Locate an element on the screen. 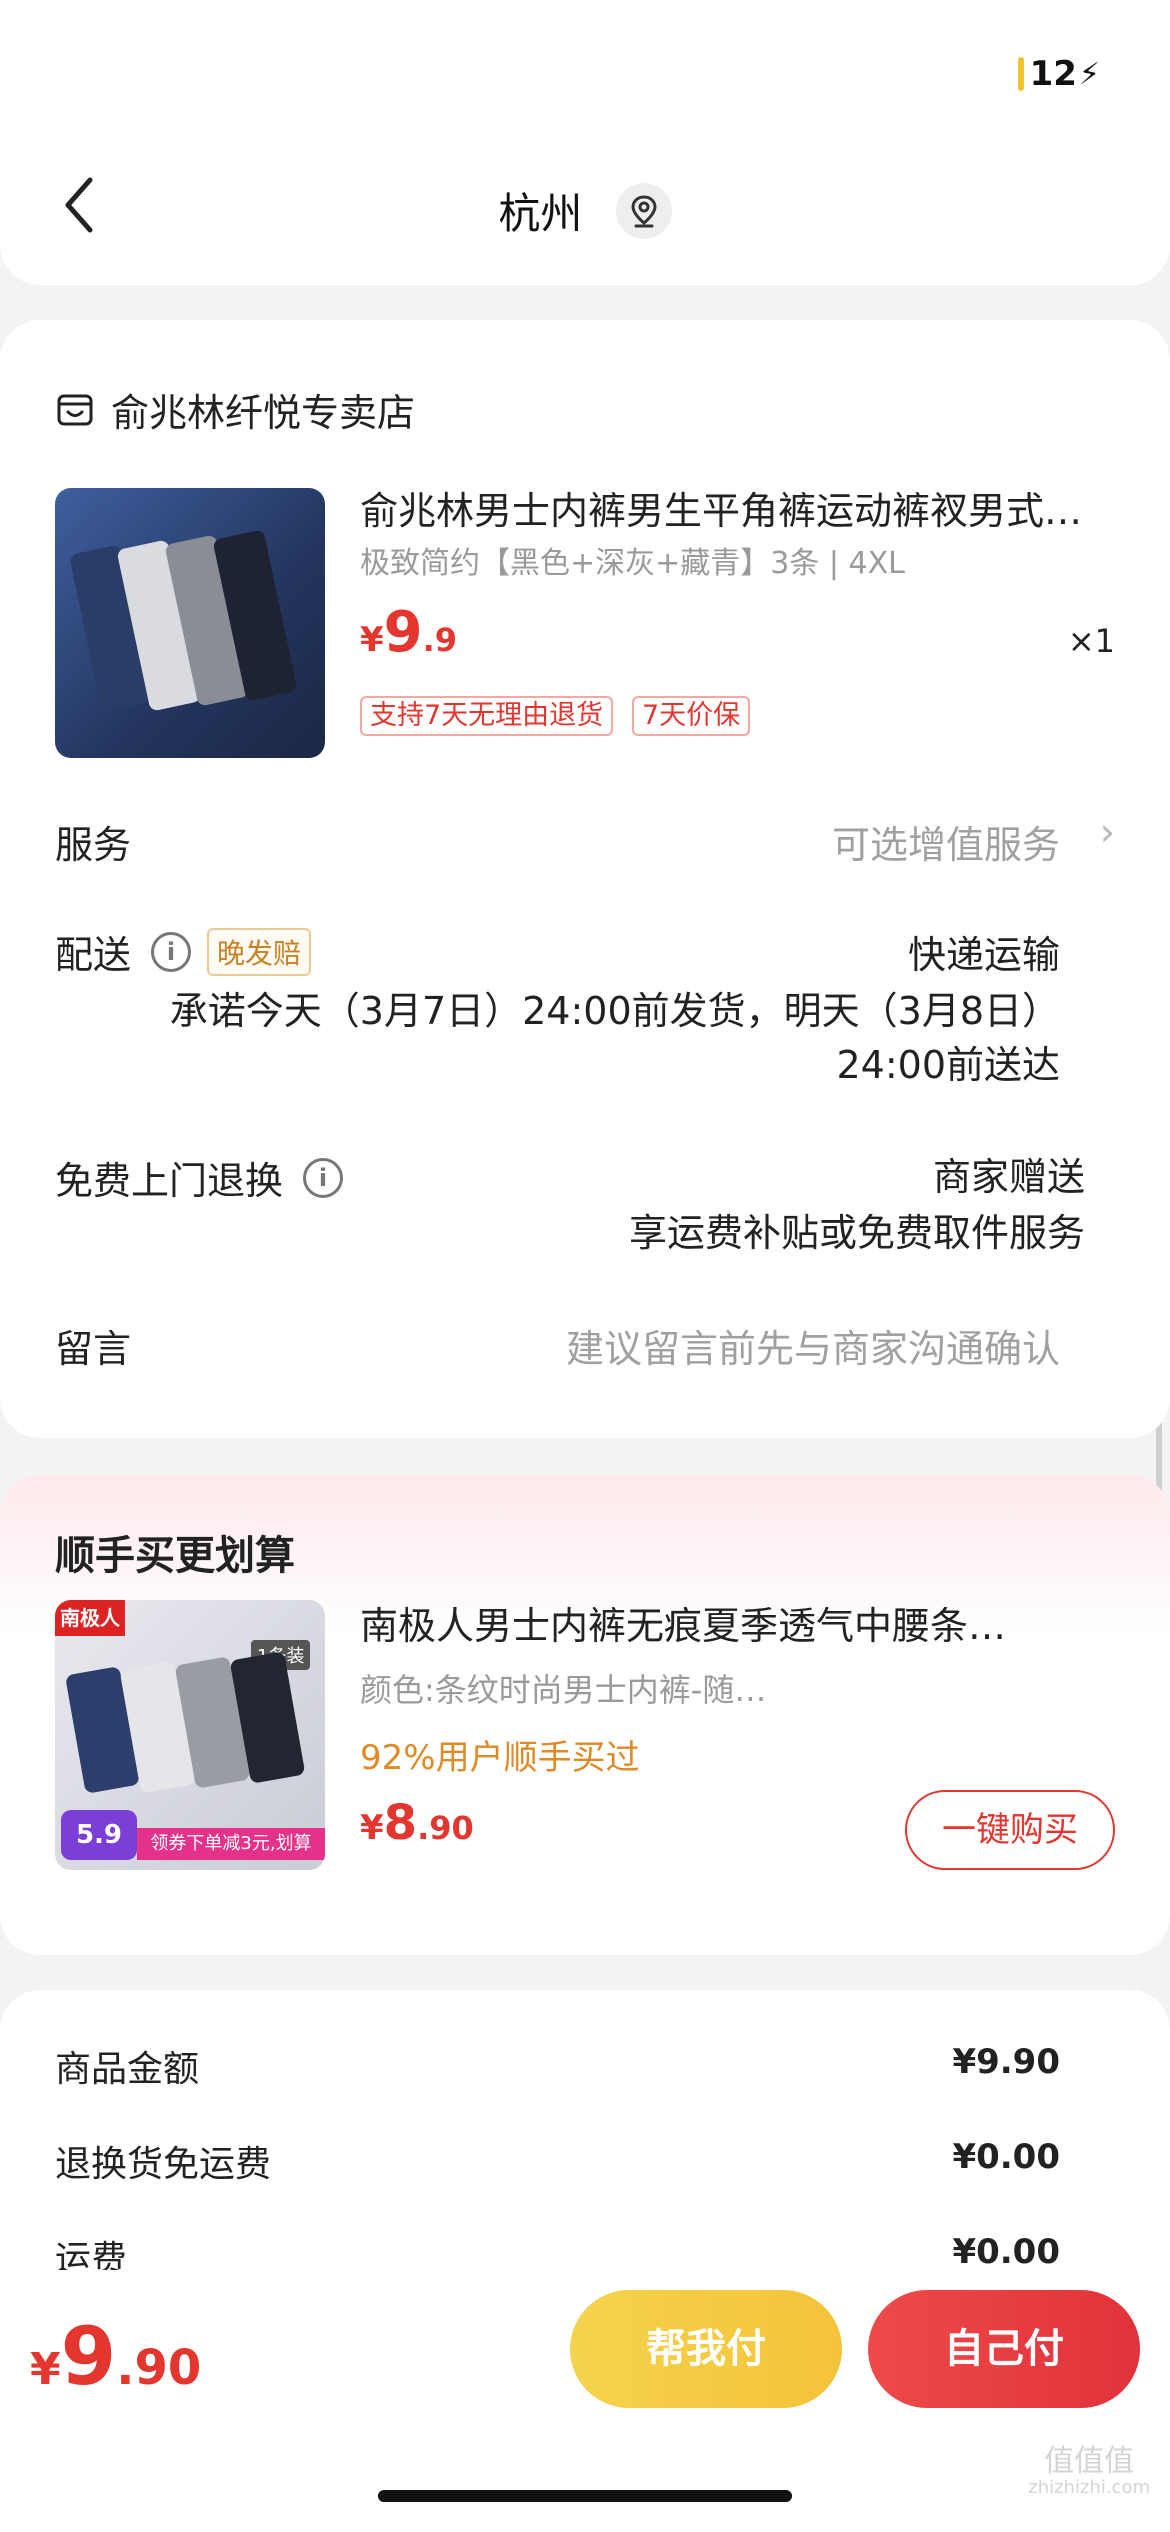  delivery-promise-line1: 承诺今天（3月7日）24:00前发货，明天（3月8日） is located at coordinates (614, 1011).